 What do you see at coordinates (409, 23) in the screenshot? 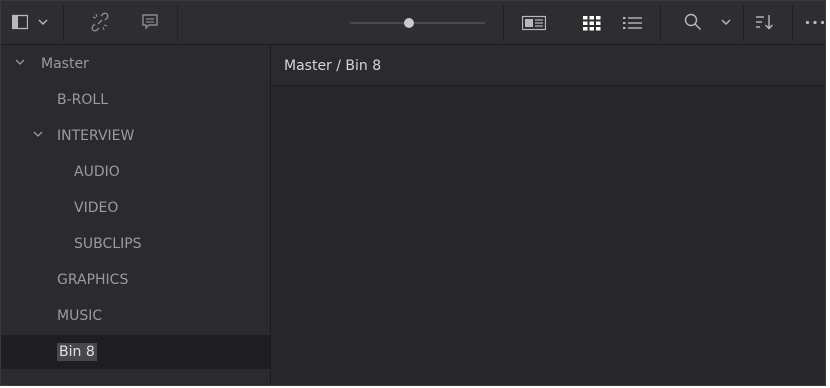
I see `slider-handle` at bounding box center [409, 23].